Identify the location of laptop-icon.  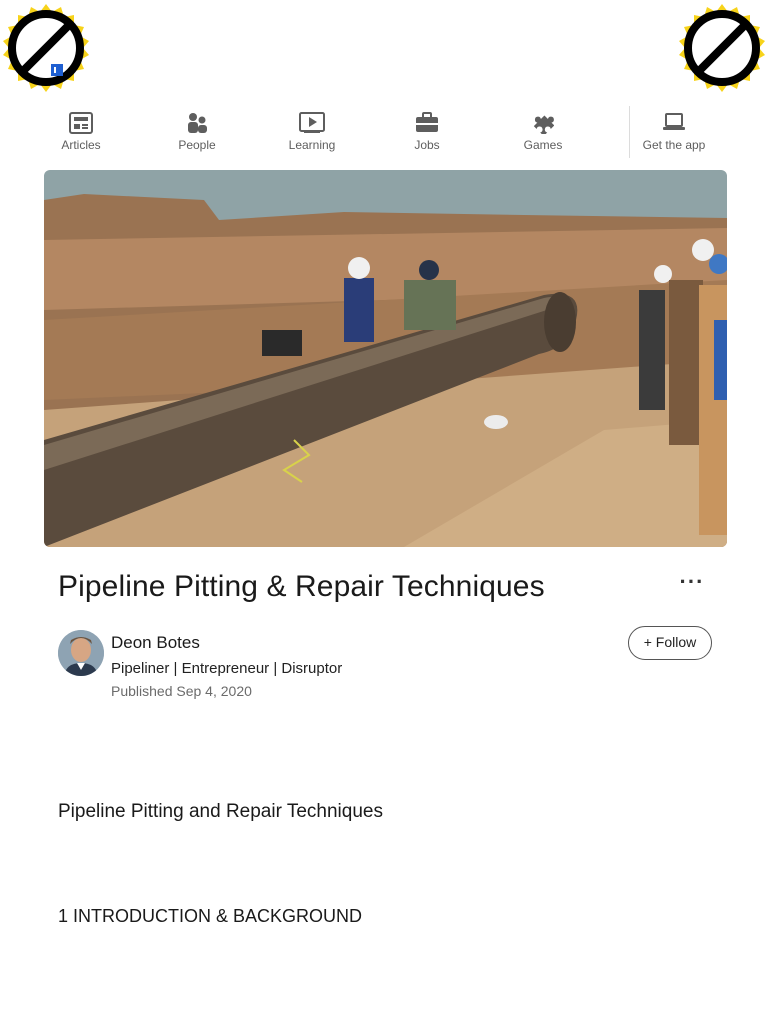
(674, 121).